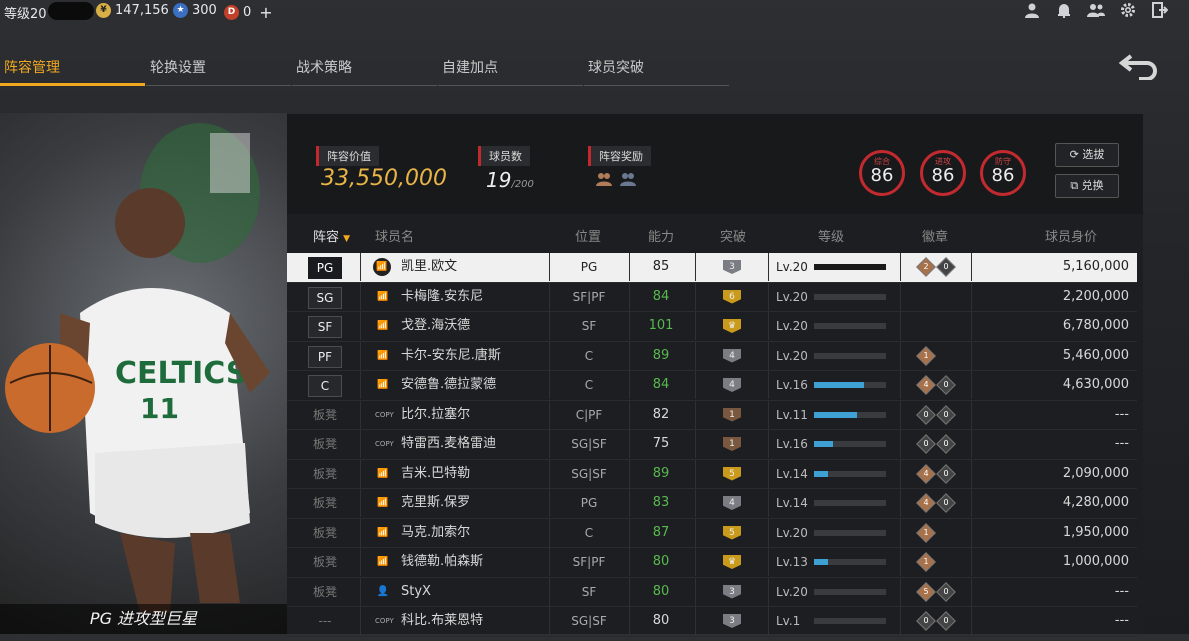 The width and height of the screenshot is (1189, 641). I want to click on defense-rating-value: 86, so click(1003, 175).